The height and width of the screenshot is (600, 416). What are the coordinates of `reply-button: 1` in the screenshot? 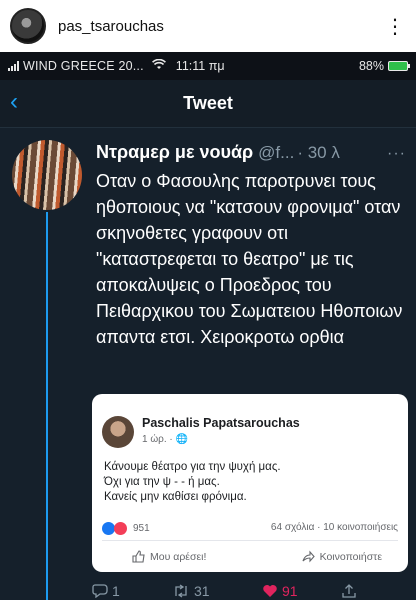 It's located at (106, 591).